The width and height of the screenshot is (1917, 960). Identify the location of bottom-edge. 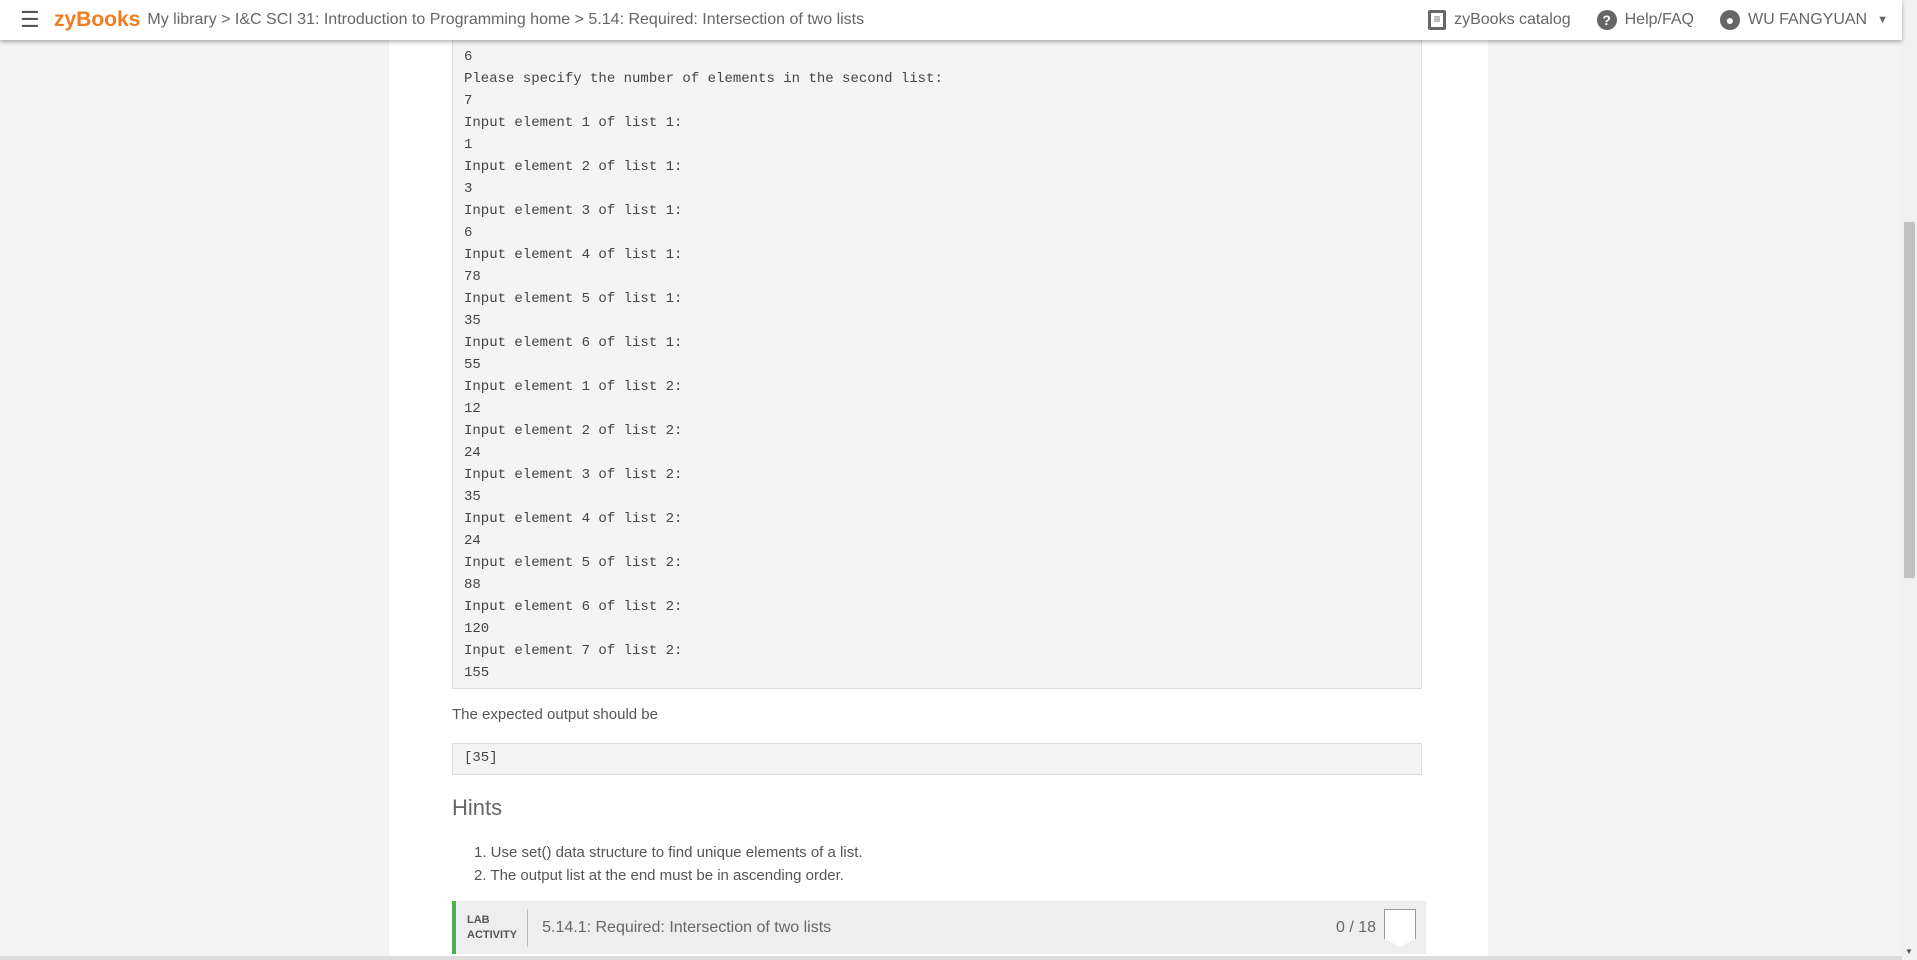
(951, 958).